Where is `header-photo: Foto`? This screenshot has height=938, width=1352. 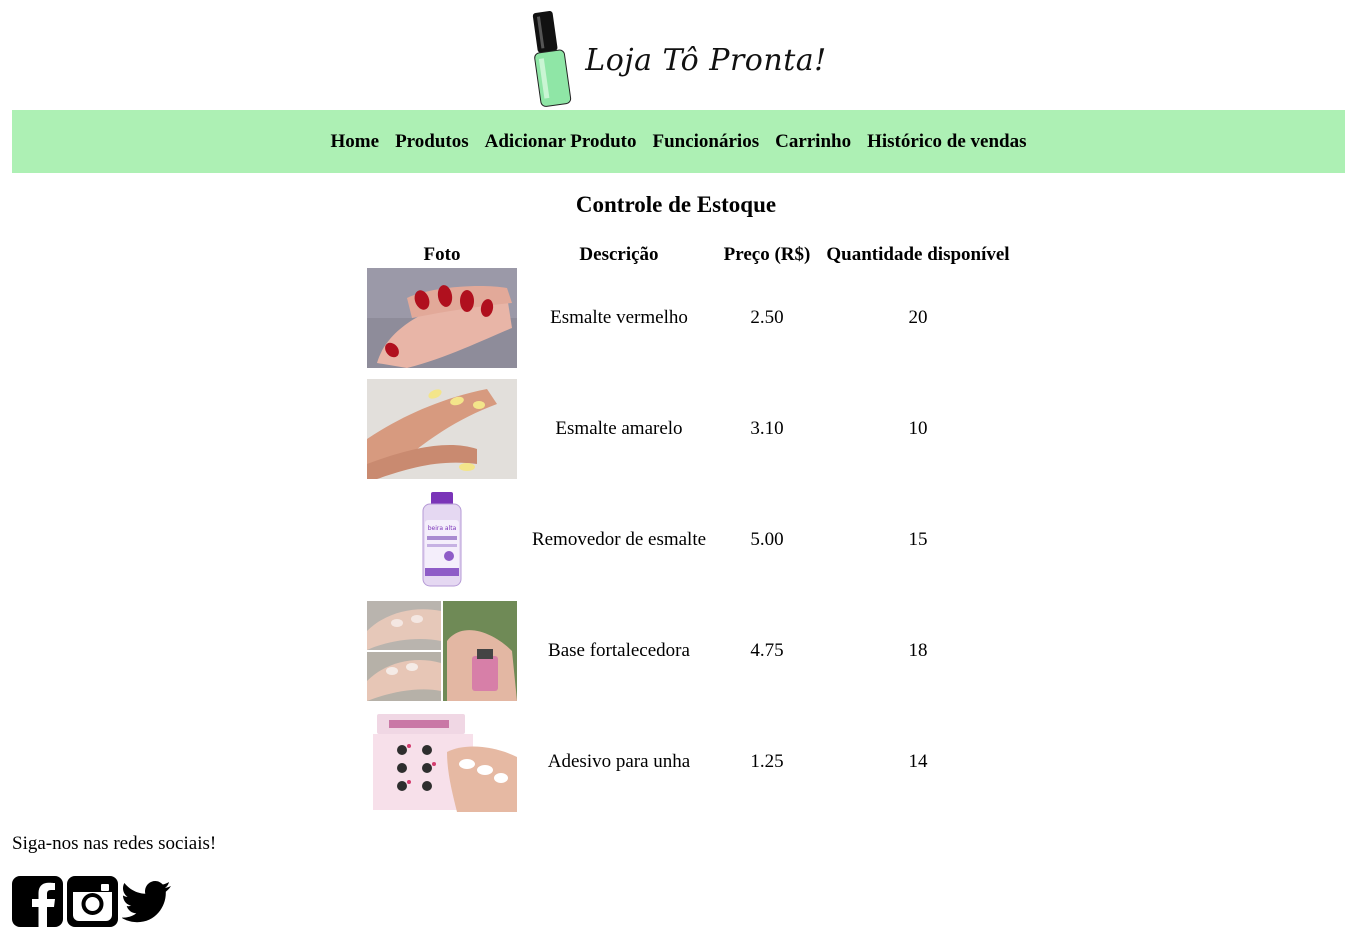
header-photo: Foto is located at coordinates (442, 254).